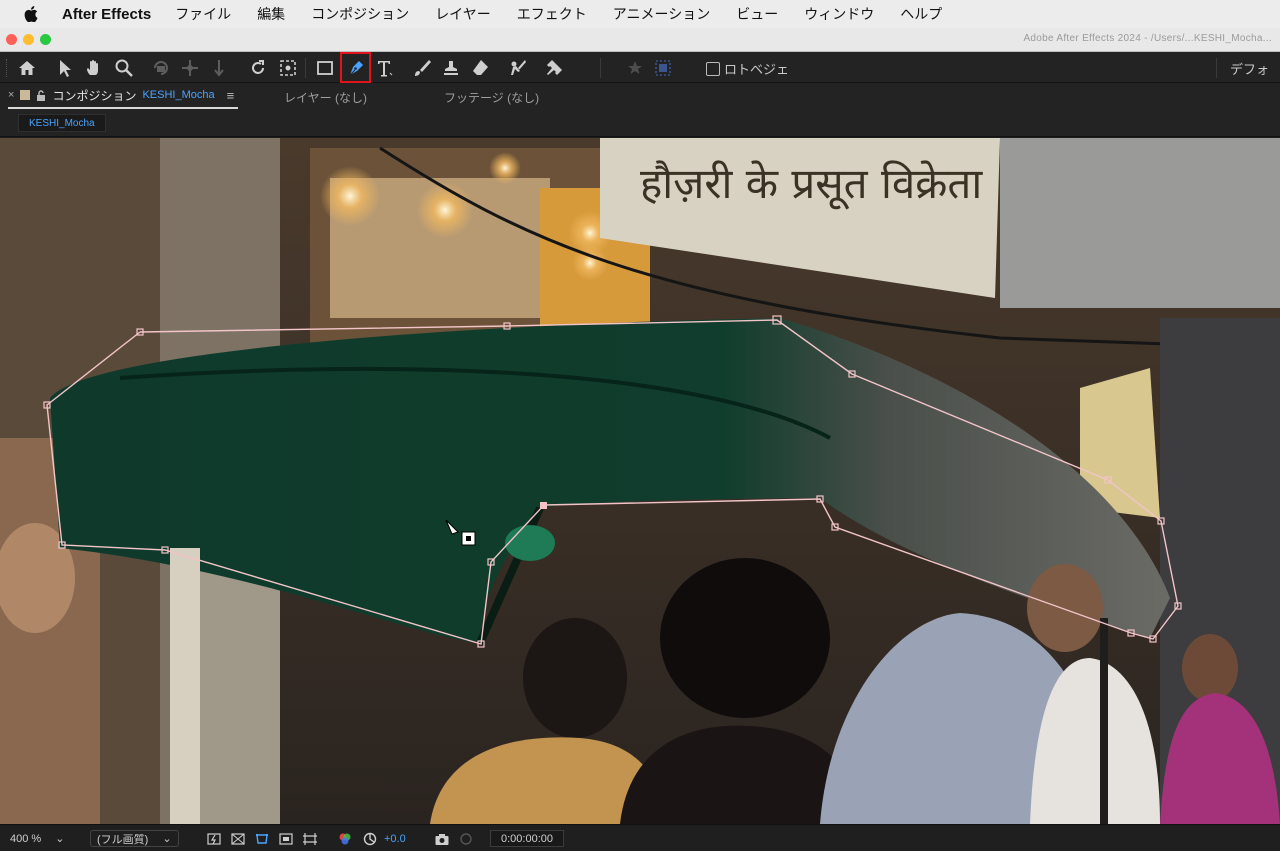 This screenshot has height=851, width=1280. I want to click on tab-composition: × コンポジション KESHI_Mocha ≡, so click(123, 96).